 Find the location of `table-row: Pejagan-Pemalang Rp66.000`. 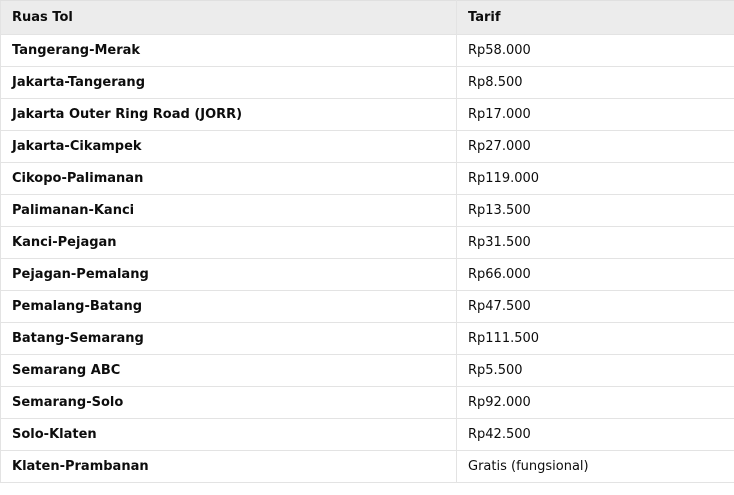

table-row: Pejagan-Pemalang Rp66.000 is located at coordinates (367, 274).